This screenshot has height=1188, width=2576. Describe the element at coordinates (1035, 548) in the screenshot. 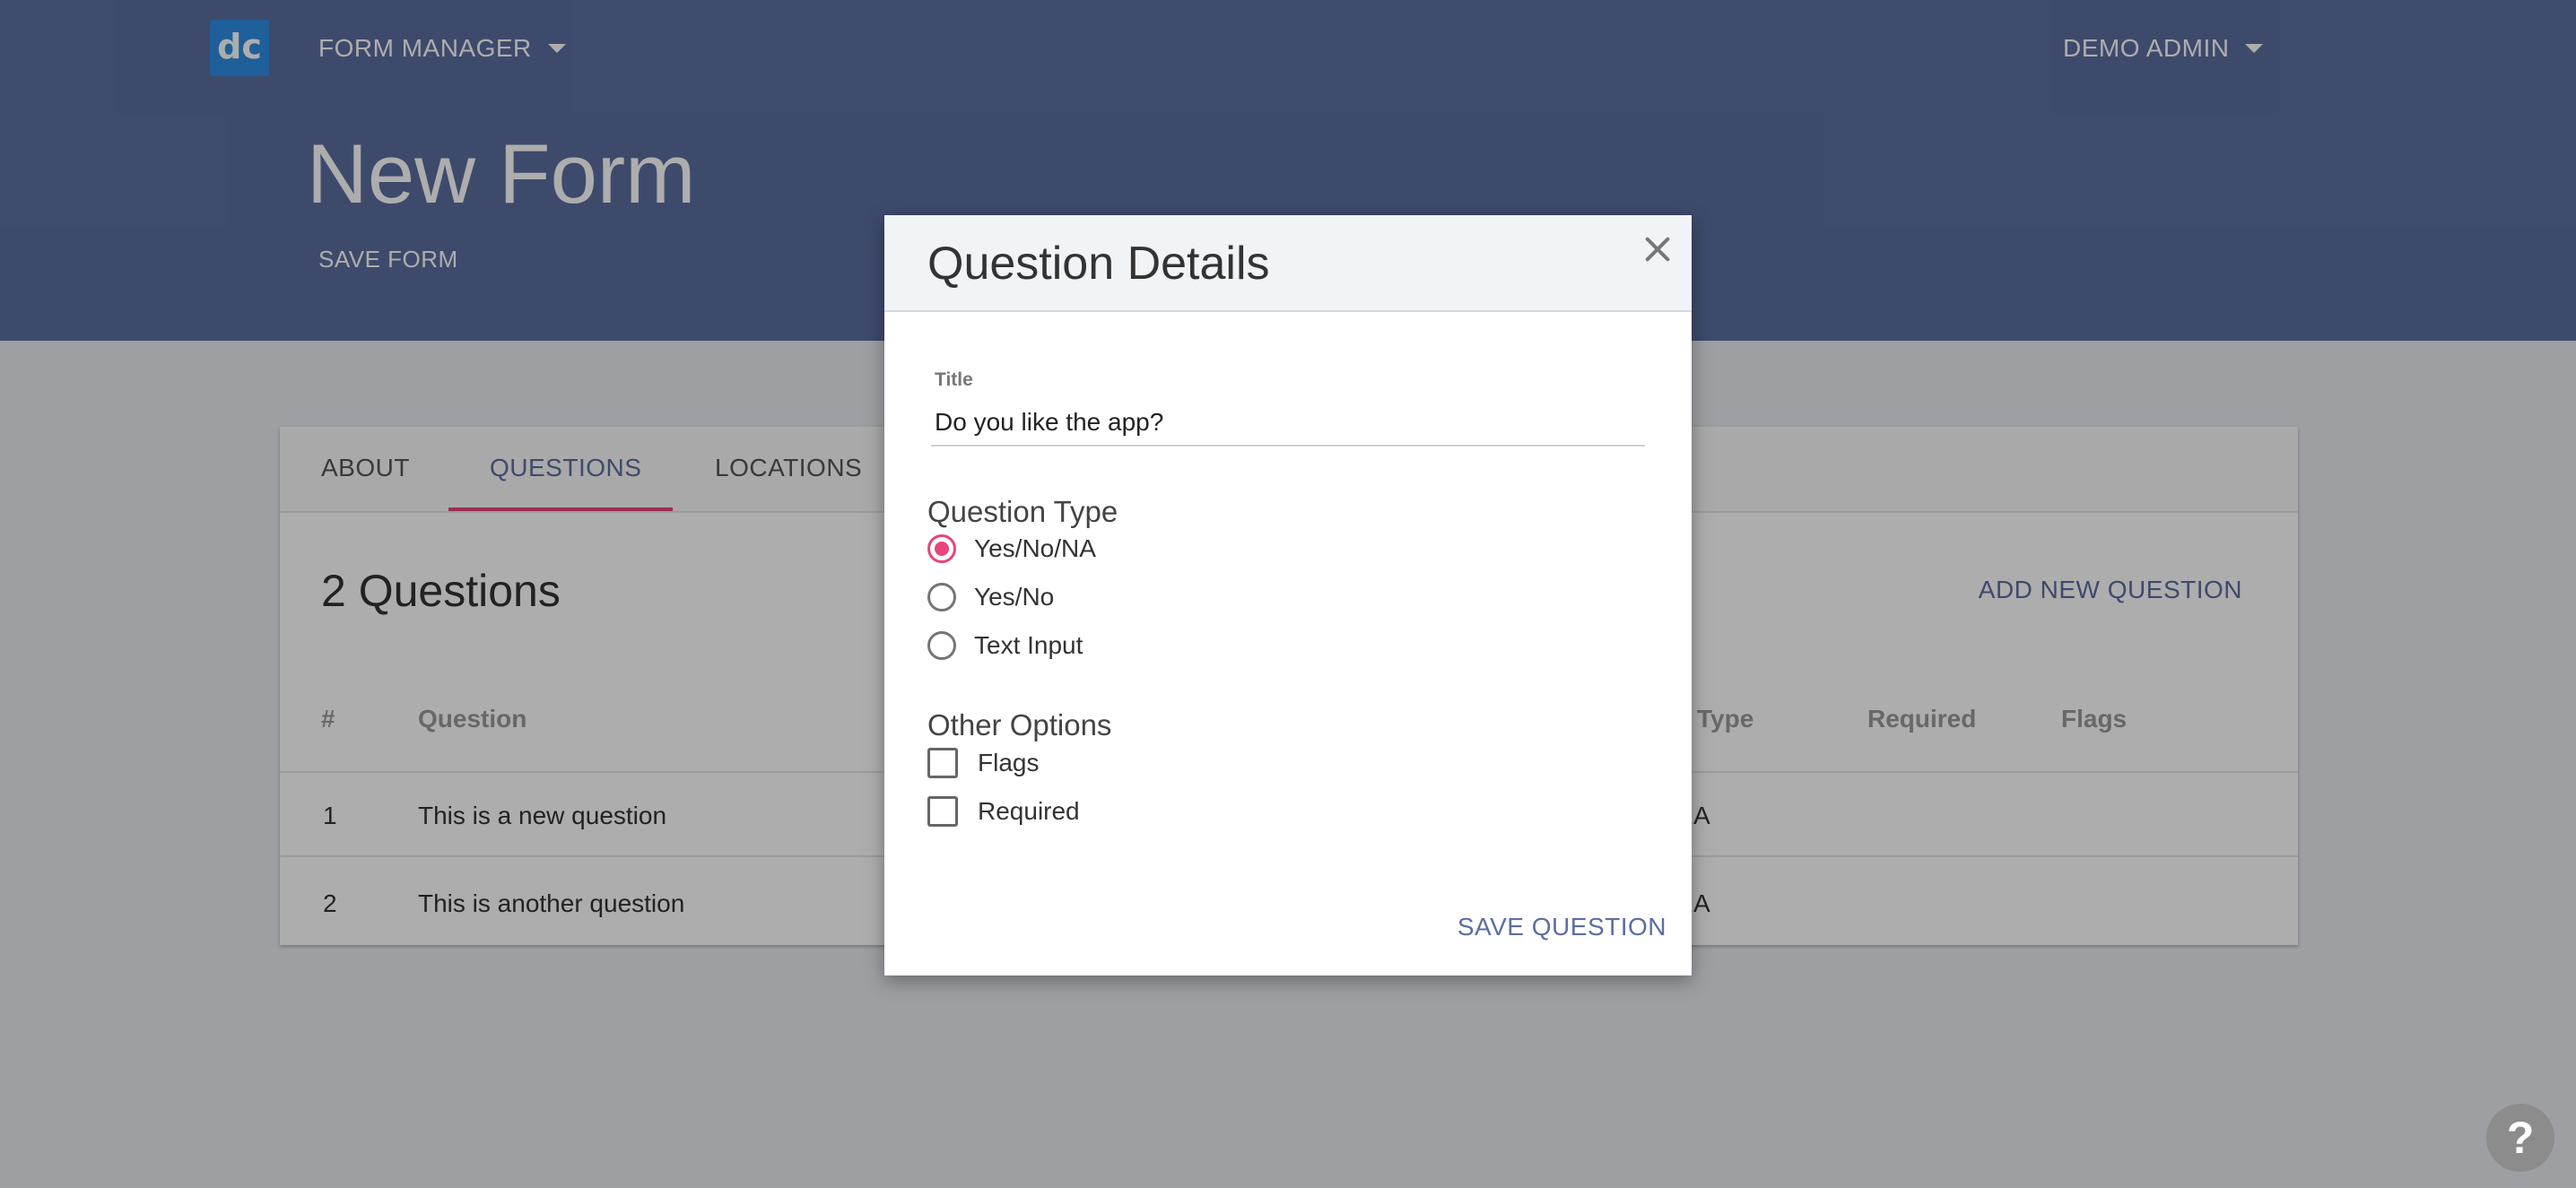

I see `radio-label: Yes/No/NA` at that location.